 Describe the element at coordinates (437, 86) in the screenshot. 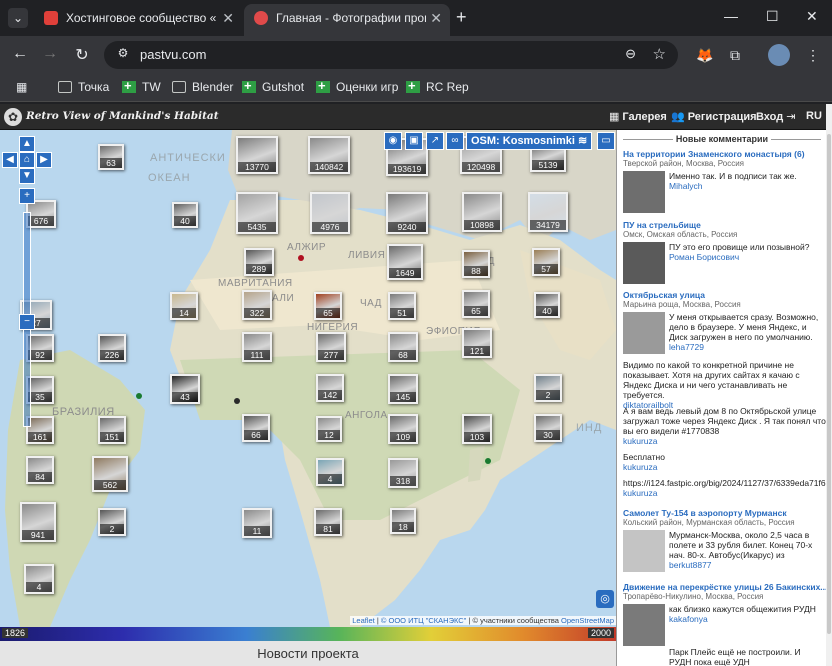

I see `bookmark-rcrep: RC Rep` at that location.